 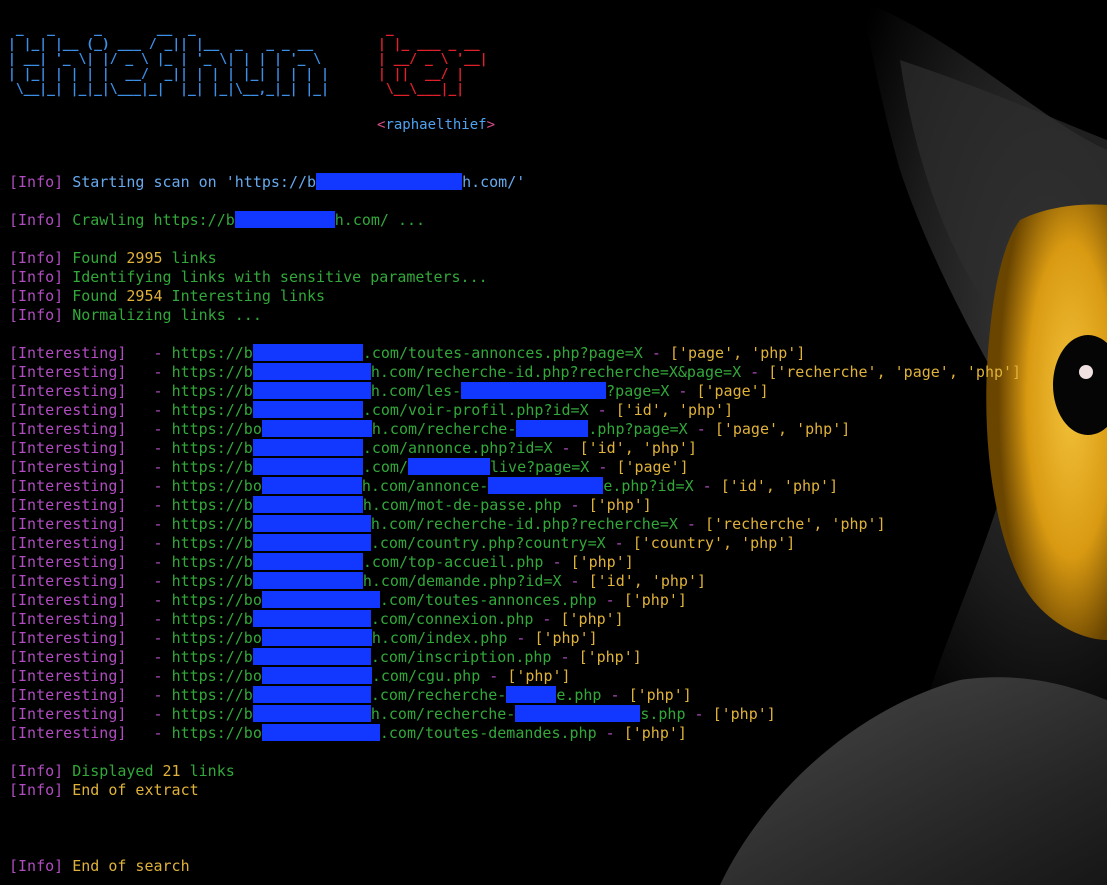 What do you see at coordinates (385, 467) in the screenshot?
I see `link-path: .com/` at bounding box center [385, 467].